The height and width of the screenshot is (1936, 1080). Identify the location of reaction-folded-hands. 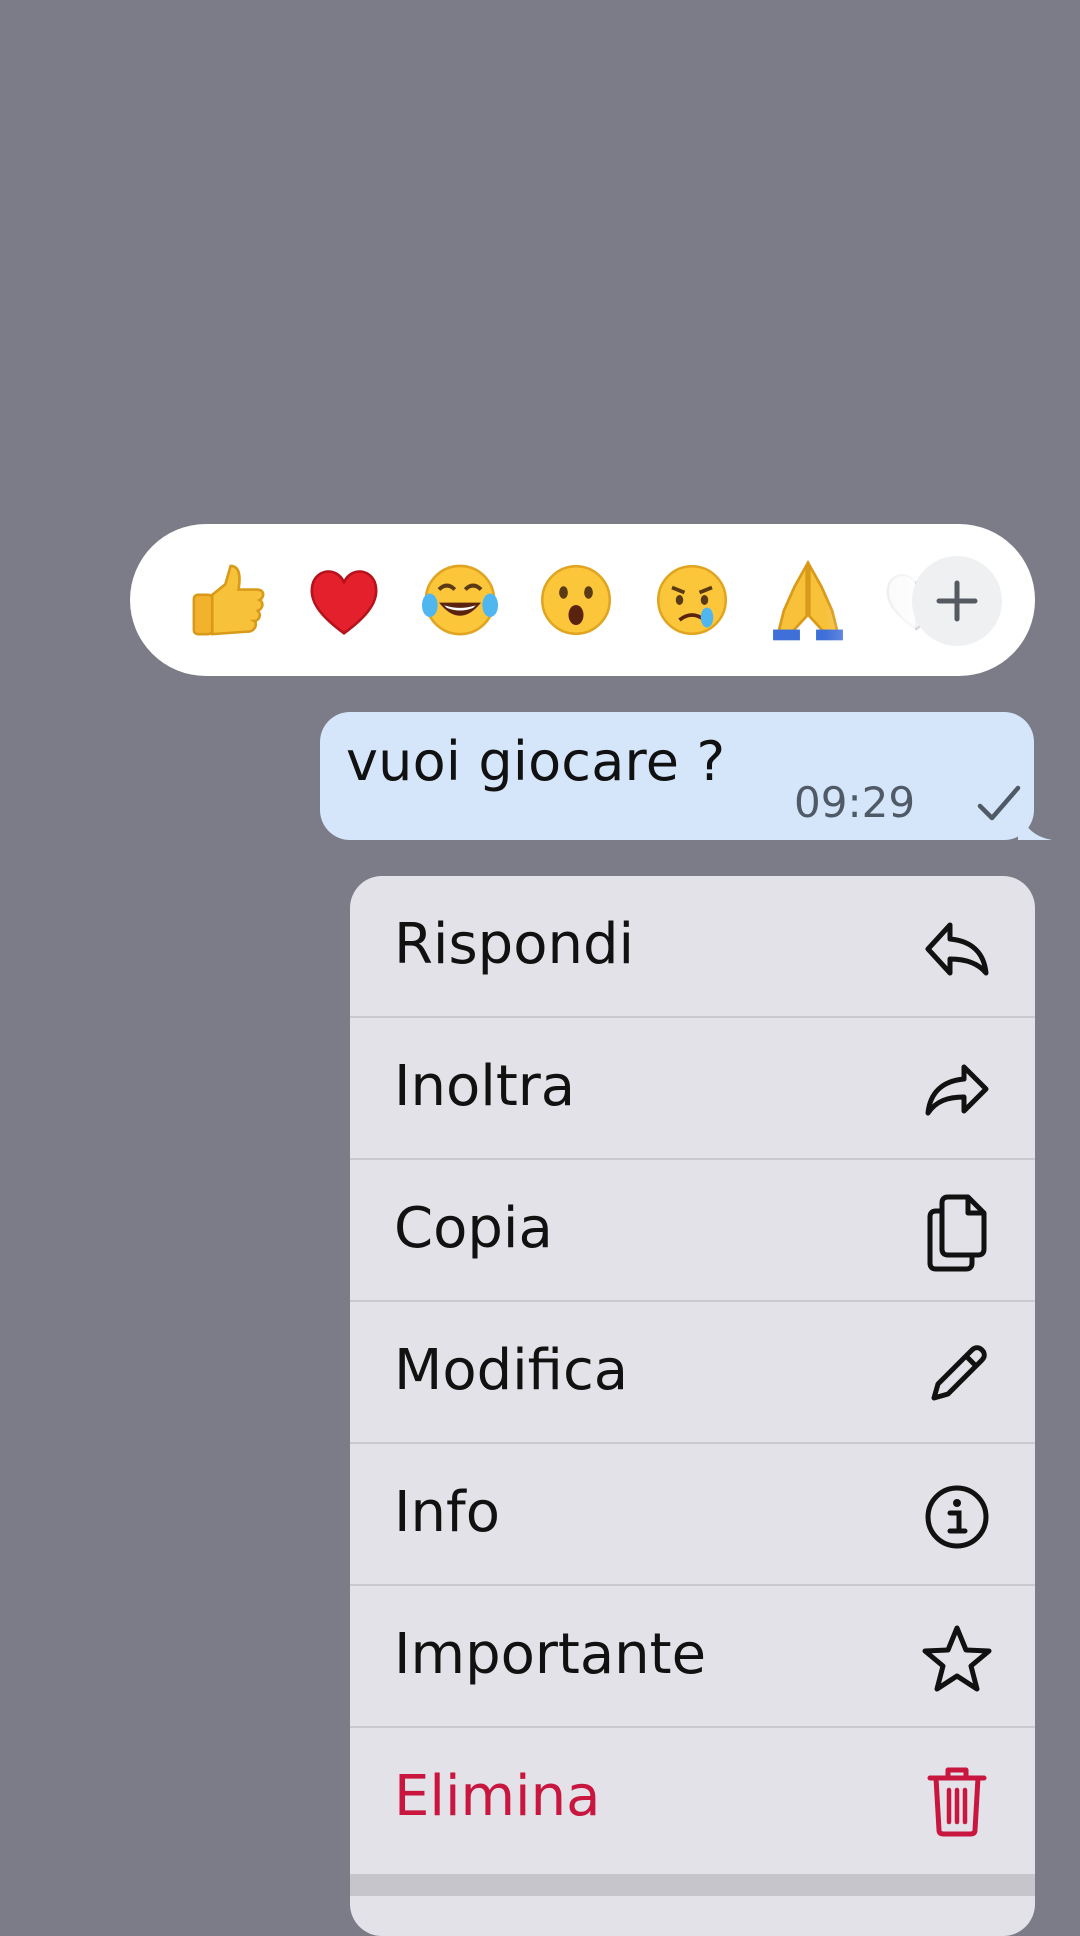
(808, 600).